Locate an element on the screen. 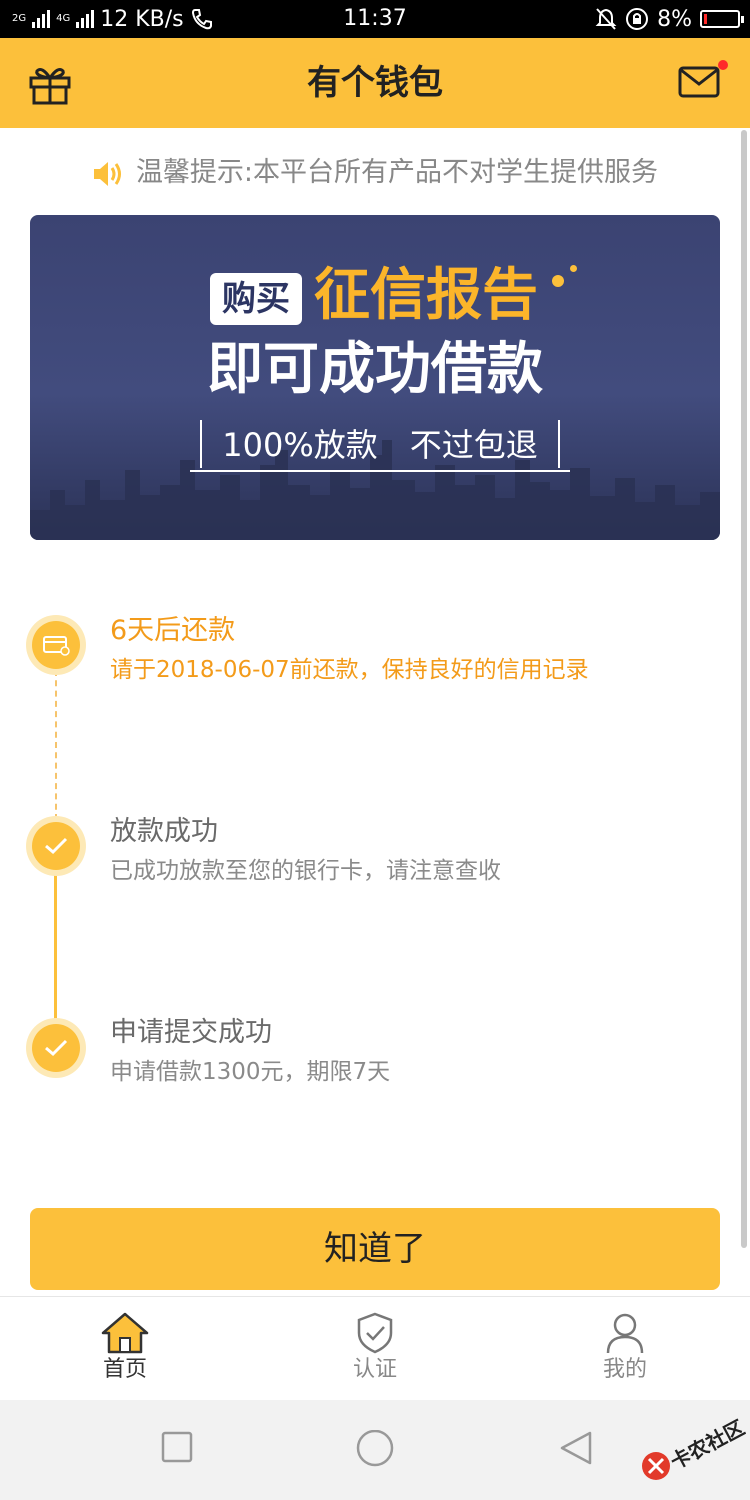 This screenshot has width=750, height=1500. status-right: 8% is located at coordinates (669, 19).